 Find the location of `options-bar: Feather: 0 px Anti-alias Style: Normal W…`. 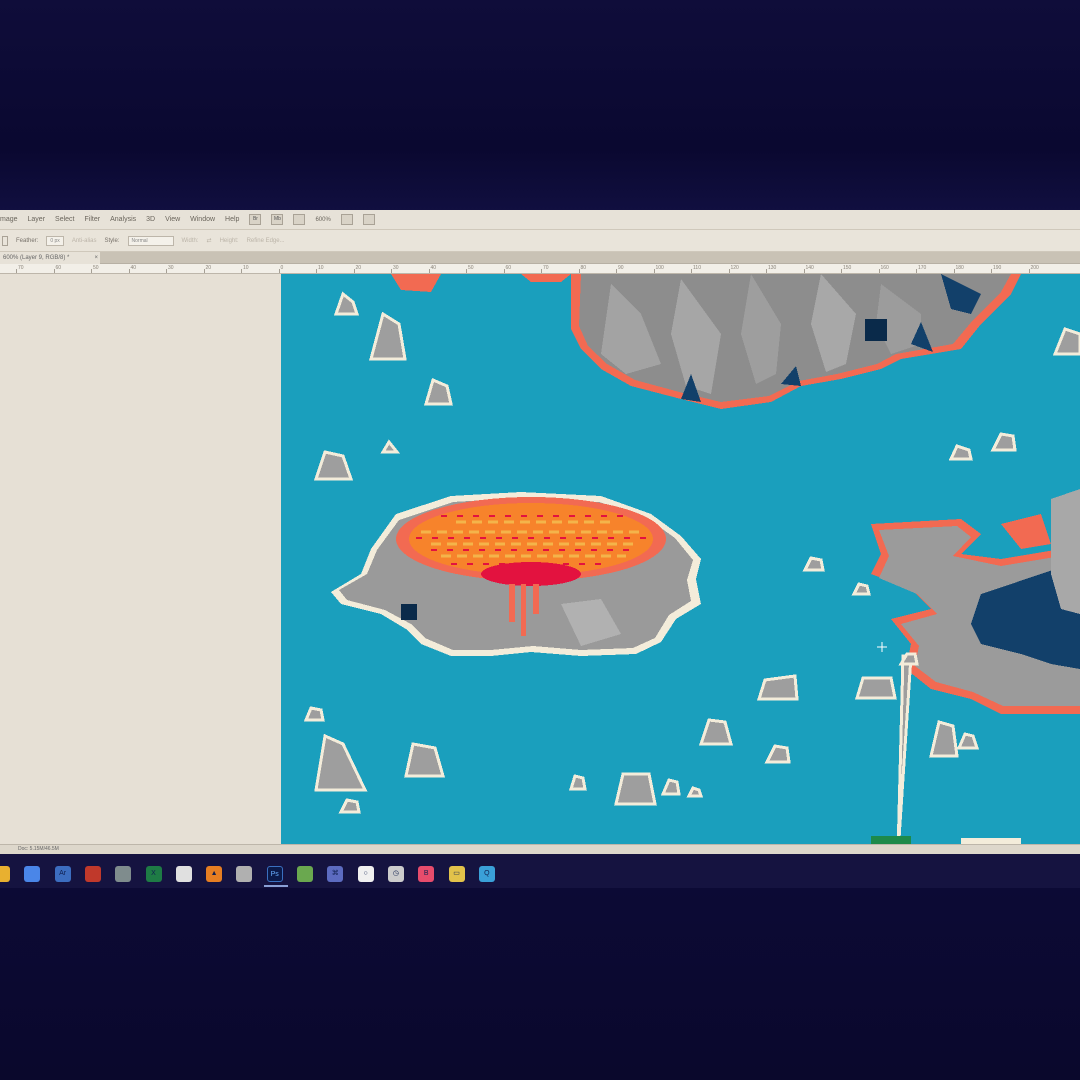

options-bar: Feather: 0 px Anti-alias Style: Normal W… is located at coordinates (540, 241).